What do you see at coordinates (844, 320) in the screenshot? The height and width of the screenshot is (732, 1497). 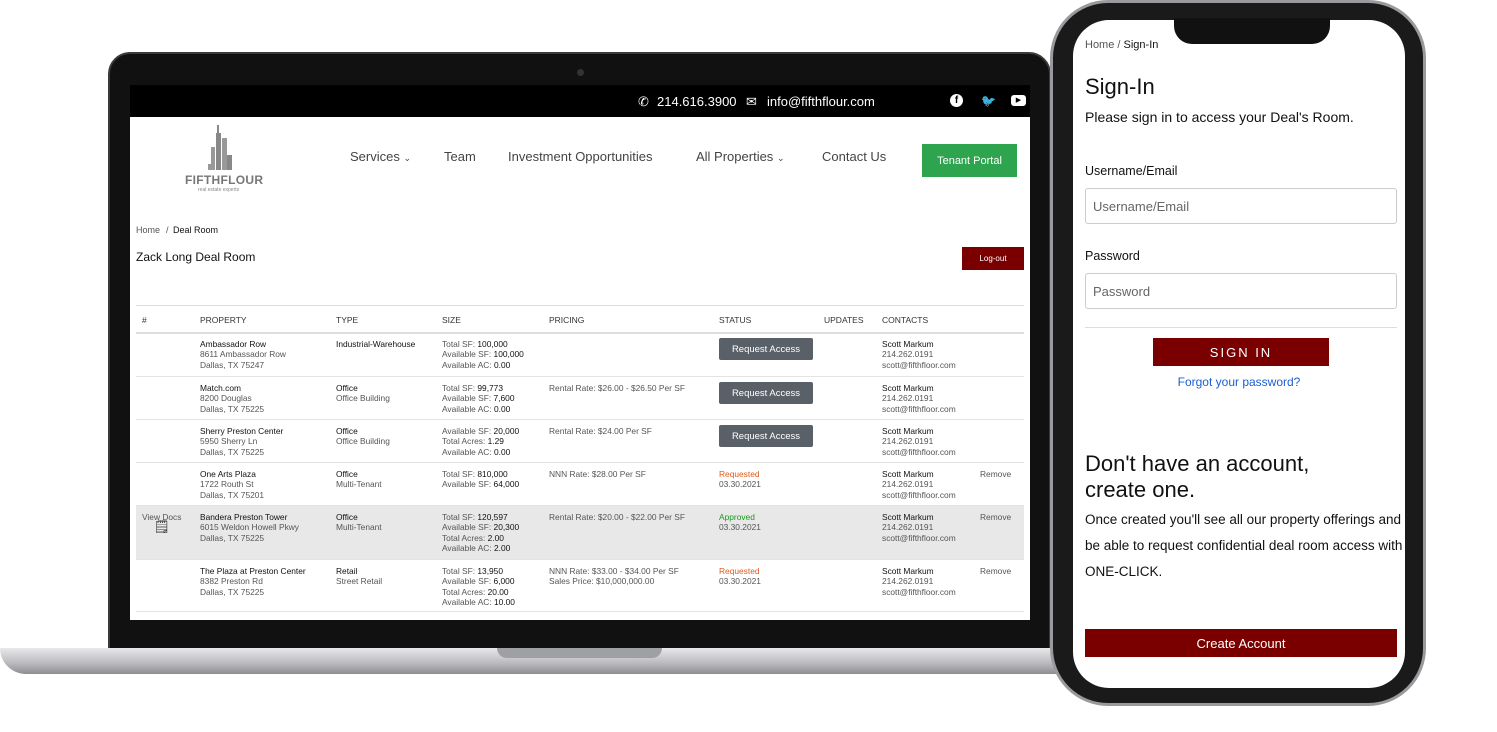 I see `col-updates: UPDATES` at bounding box center [844, 320].